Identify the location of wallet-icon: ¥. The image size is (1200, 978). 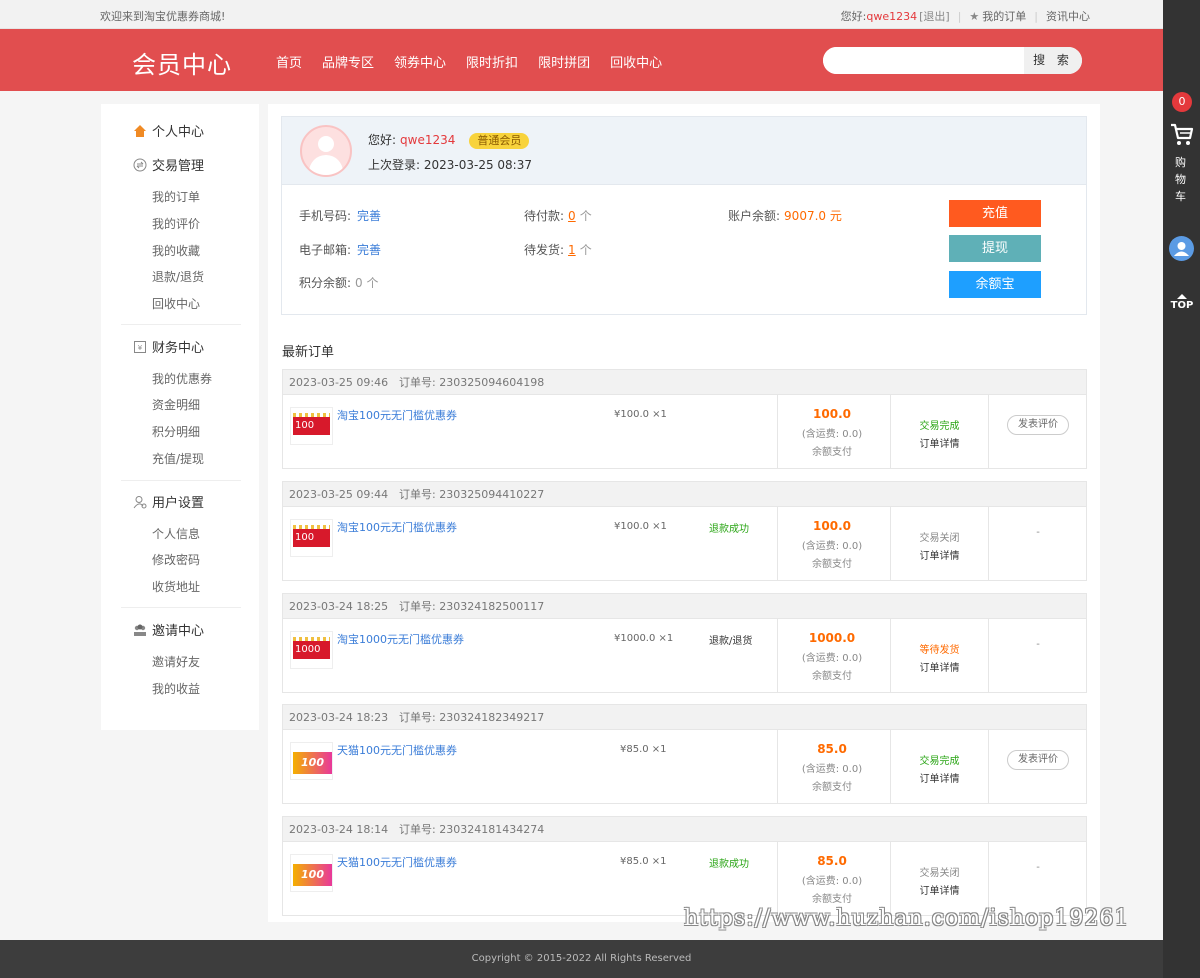
(140, 346).